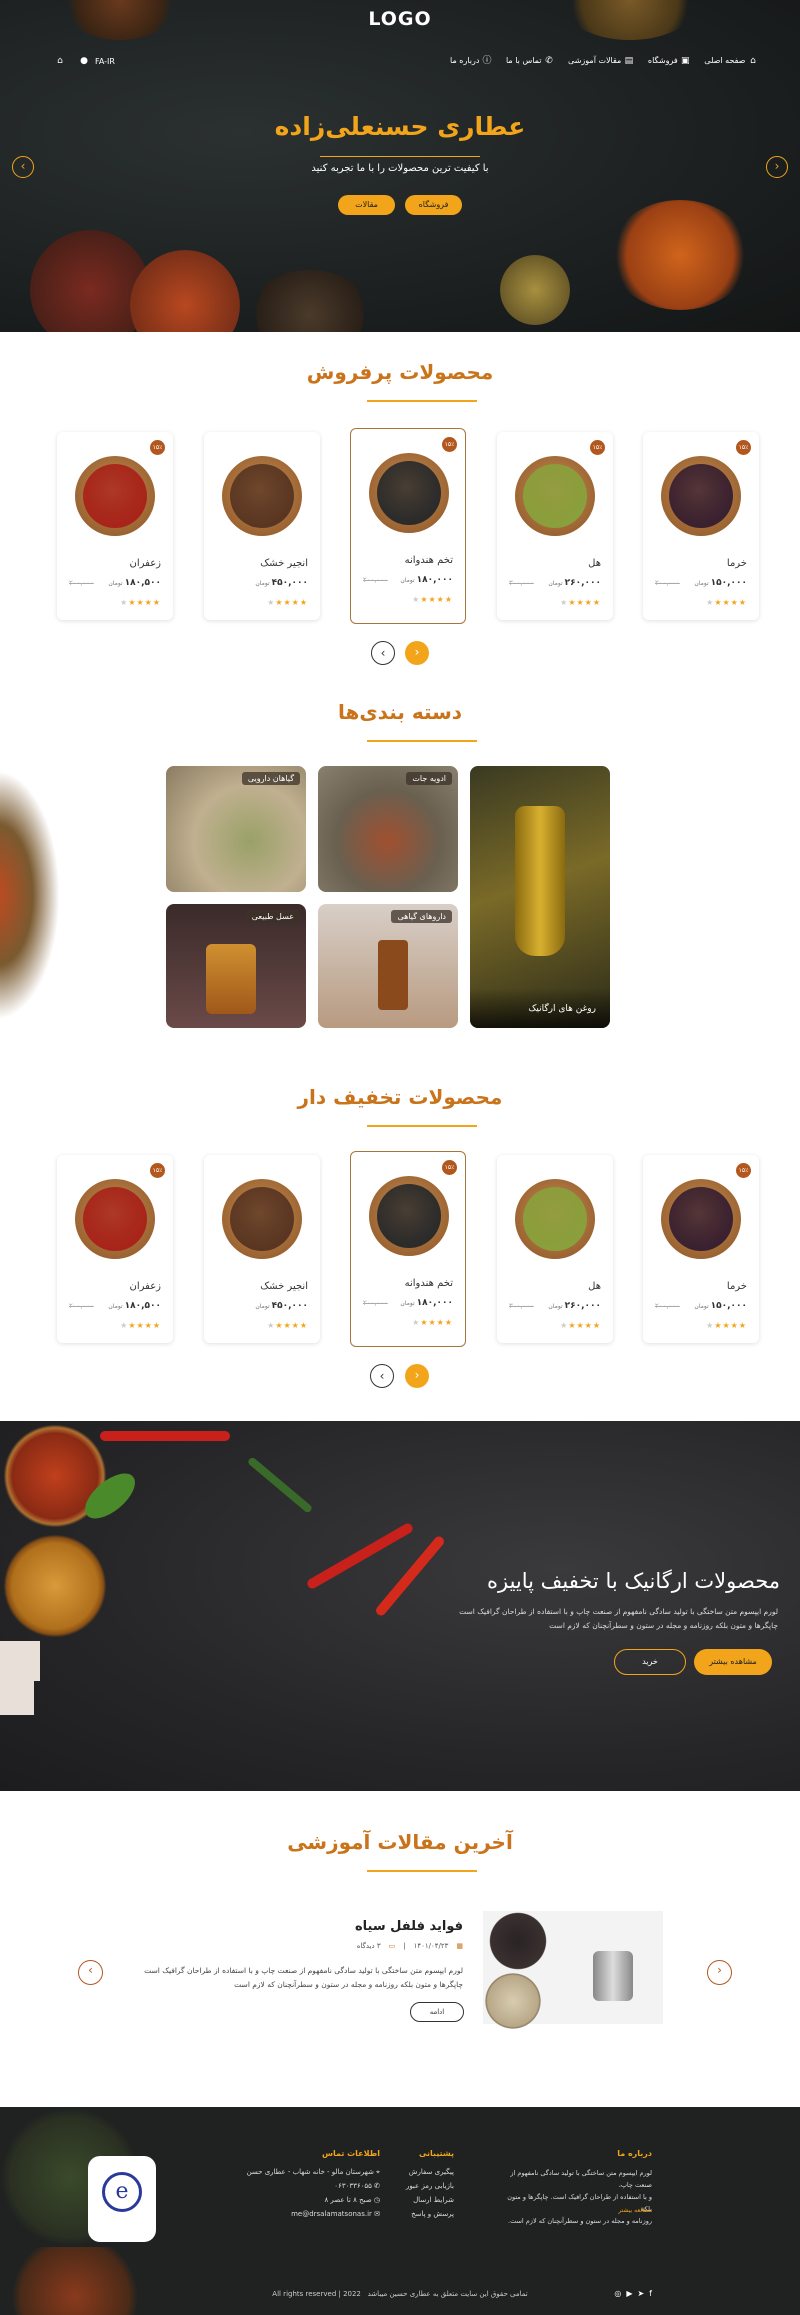 The width and height of the screenshot is (800, 2315). What do you see at coordinates (382, 1376) in the screenshot?
I see `discount-prev-button: ‹` at bounding box center [382, 1376].